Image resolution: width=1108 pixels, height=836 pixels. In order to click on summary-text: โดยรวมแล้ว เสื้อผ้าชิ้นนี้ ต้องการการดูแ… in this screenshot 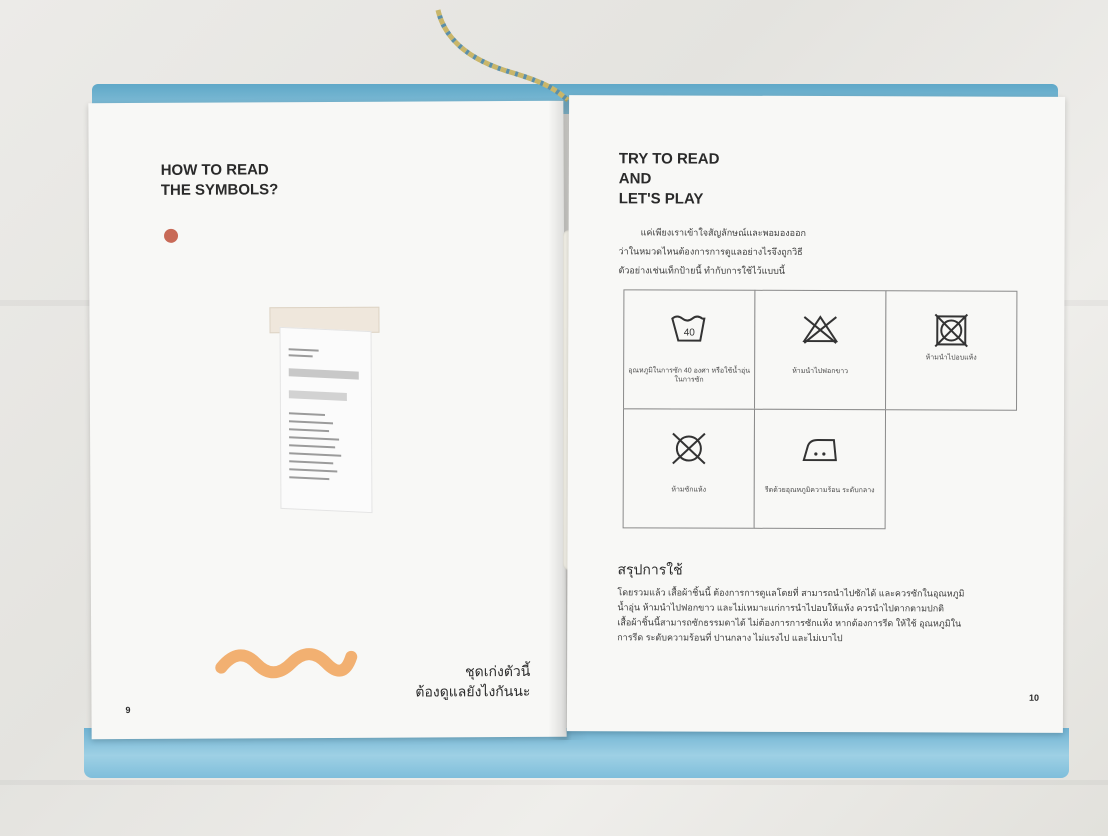, I will do `click(827, 615)`.